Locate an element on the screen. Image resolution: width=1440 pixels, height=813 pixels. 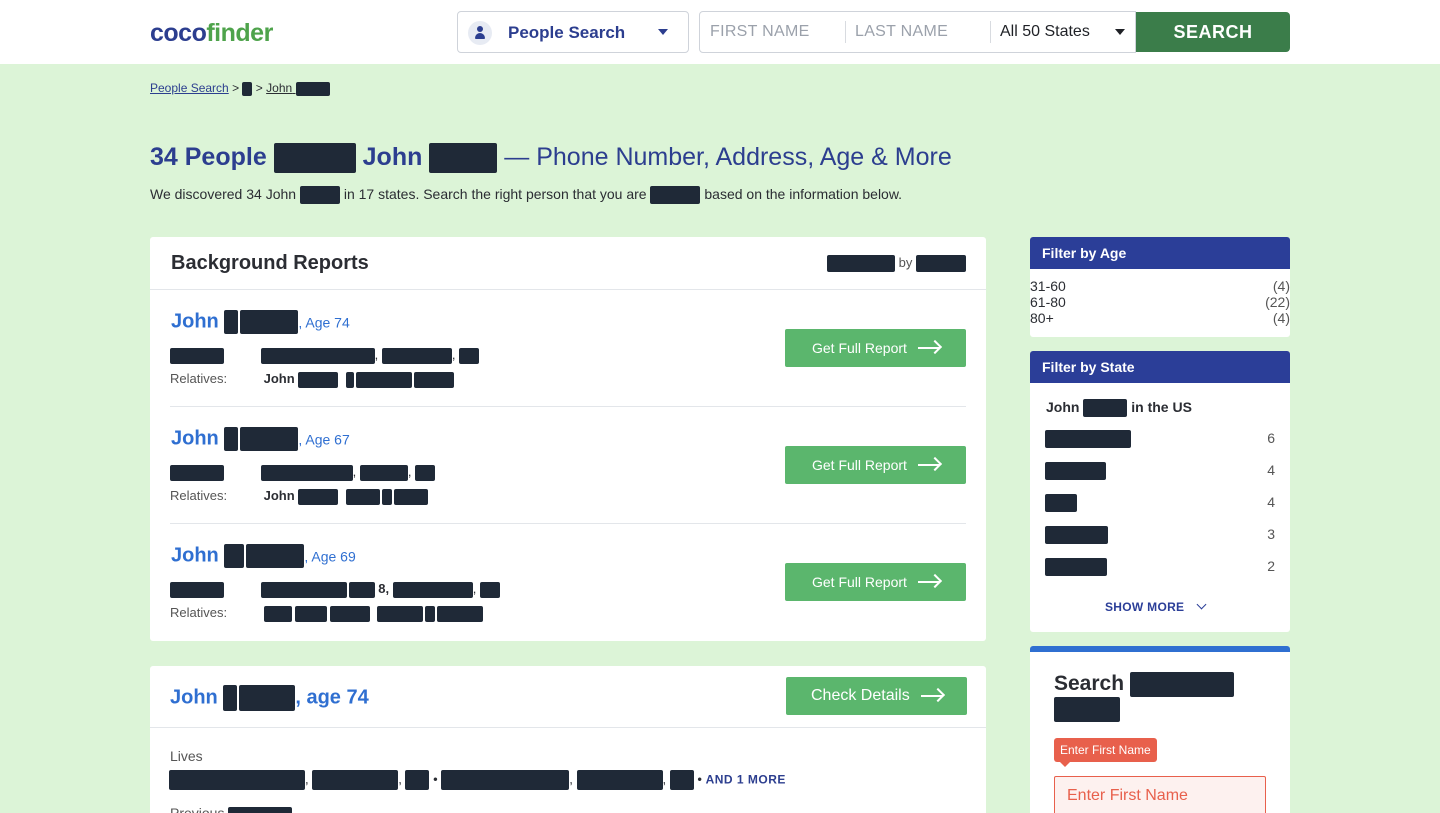
lives-label: Lives is located at coordinates (186, 756).